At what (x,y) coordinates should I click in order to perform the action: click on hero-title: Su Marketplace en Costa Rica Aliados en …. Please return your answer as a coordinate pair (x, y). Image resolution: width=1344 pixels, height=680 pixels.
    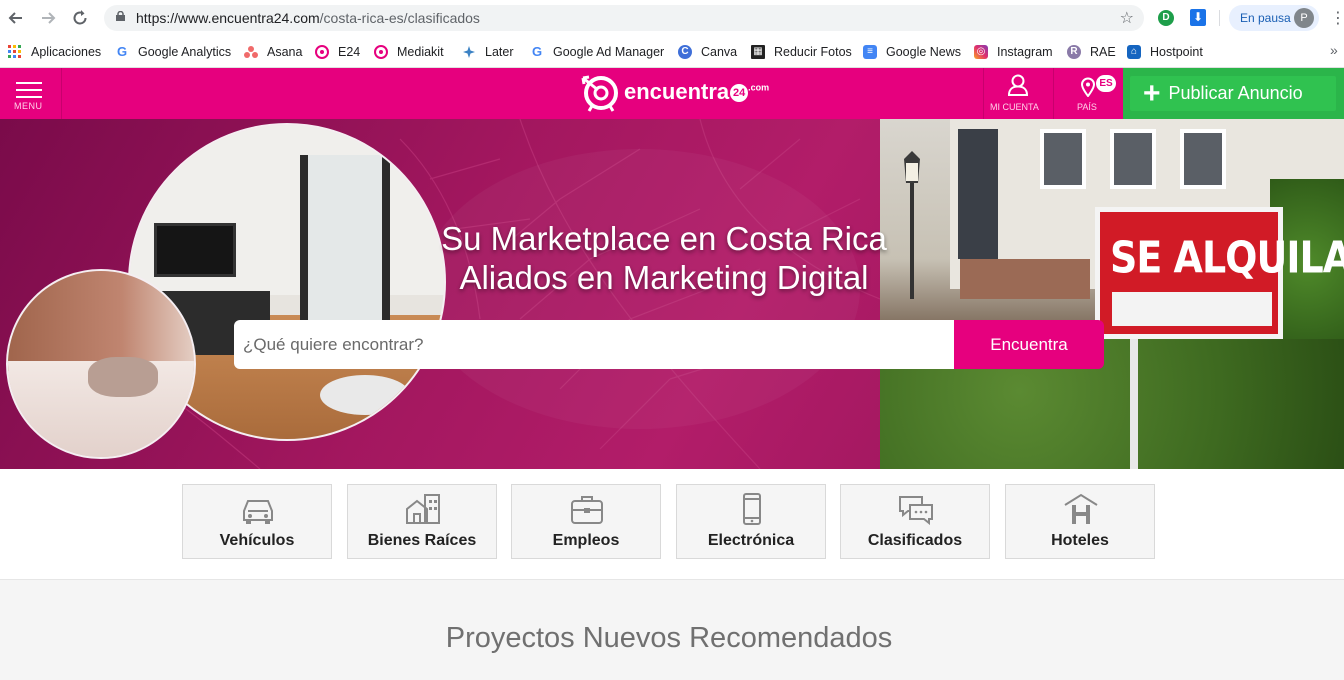
    Looking at the image, I should click on (664, 258).